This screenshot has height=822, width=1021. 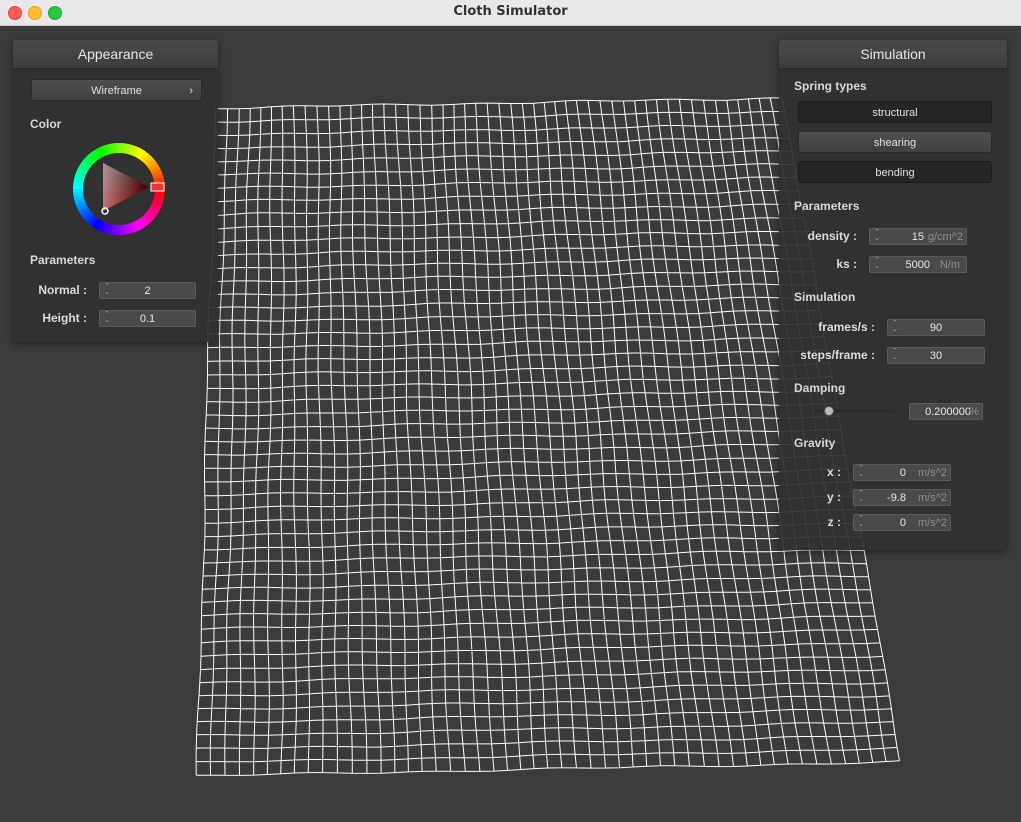 I want to click on color-wheel, so click(x=119, y=189).